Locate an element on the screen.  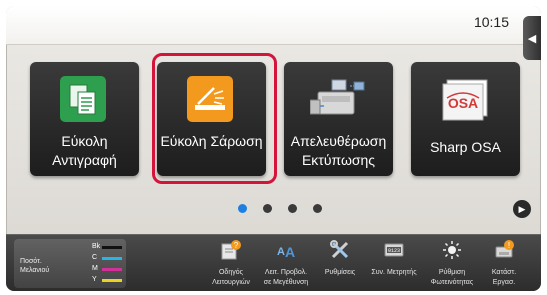
chevron-left-icon: ◀ is located at coordinates (532, 38).